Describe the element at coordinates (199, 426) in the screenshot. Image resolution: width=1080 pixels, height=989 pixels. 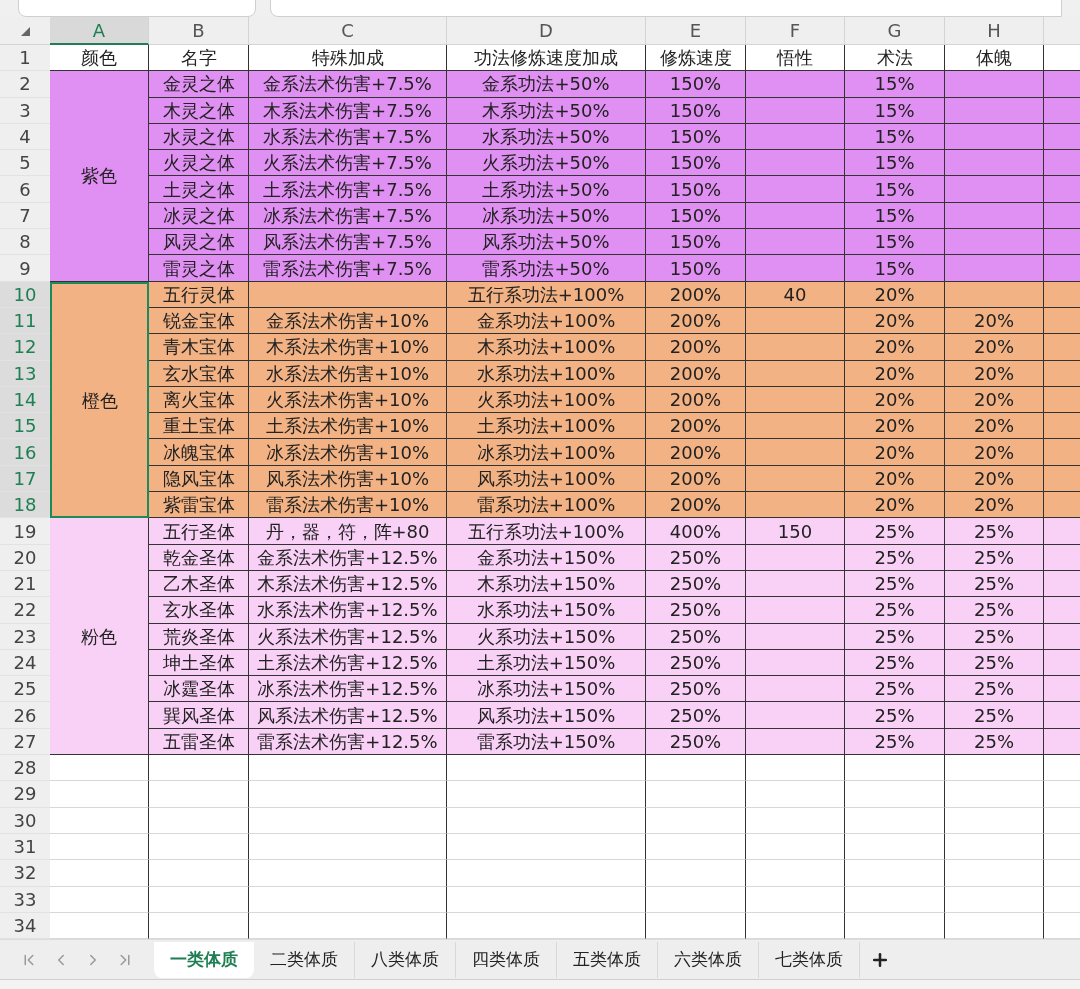
I see `table-cell: 重土宝体` at that location.